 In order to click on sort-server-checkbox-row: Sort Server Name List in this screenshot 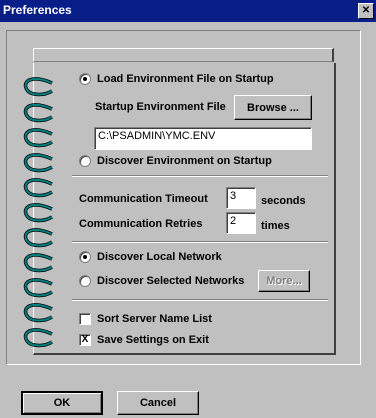, I will do `click(145, 319)`.